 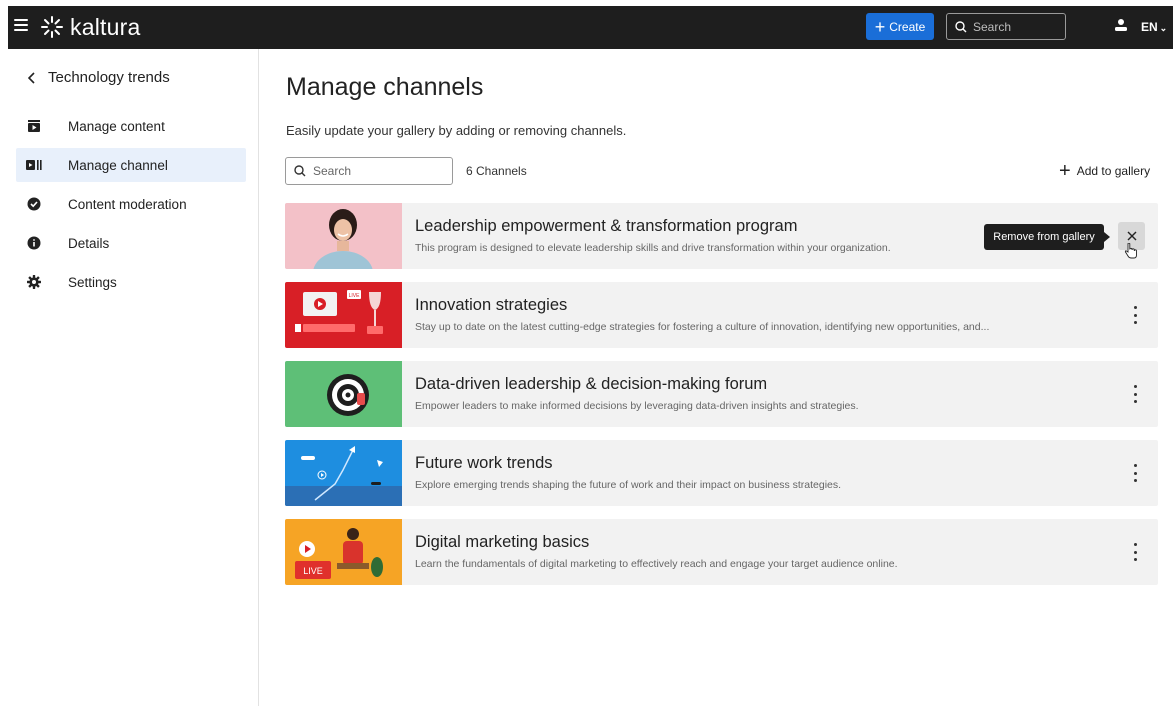 I want to click on hand-cursor-icon, so click(x=1130, y=251).